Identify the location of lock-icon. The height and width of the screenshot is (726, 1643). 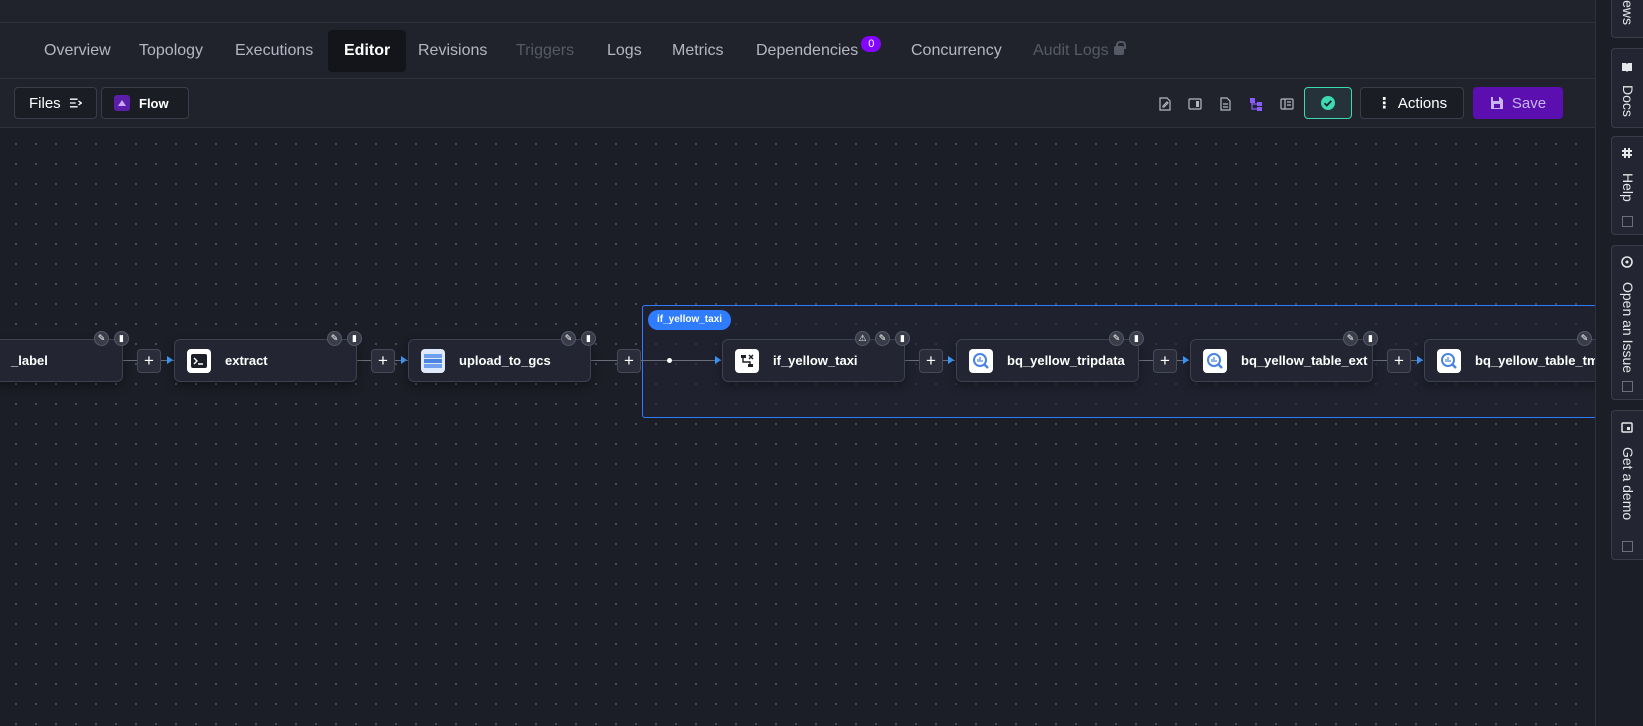
(1119, 48).